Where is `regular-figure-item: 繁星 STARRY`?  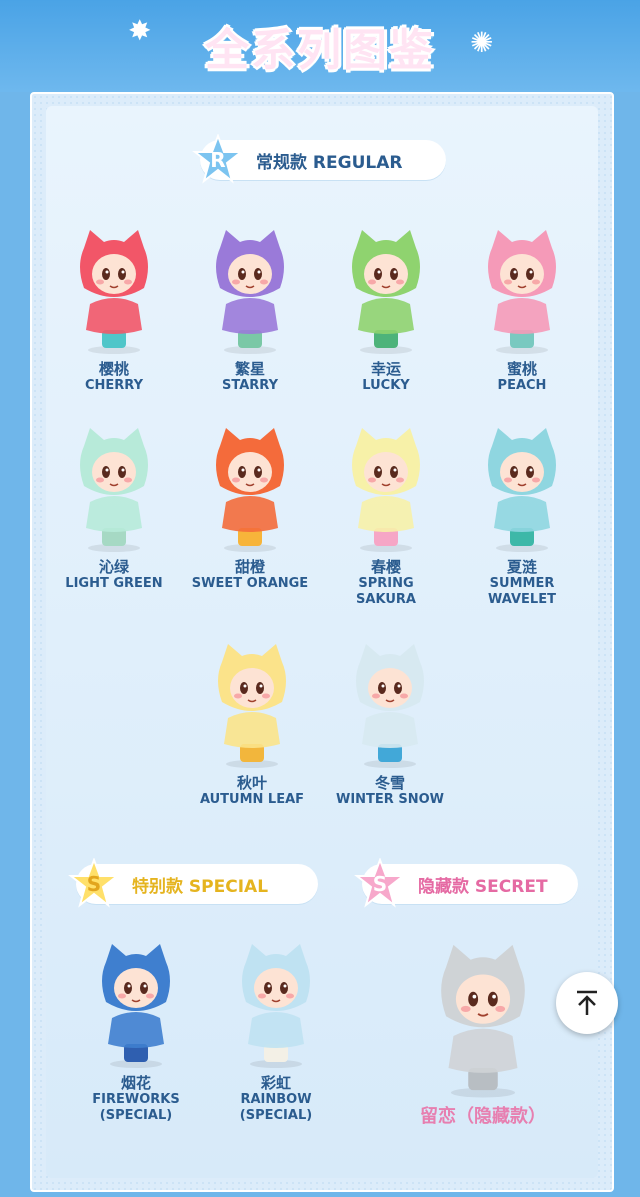 regular-figure-item: 繁星 STARRY is located at coordinates (250, 310).